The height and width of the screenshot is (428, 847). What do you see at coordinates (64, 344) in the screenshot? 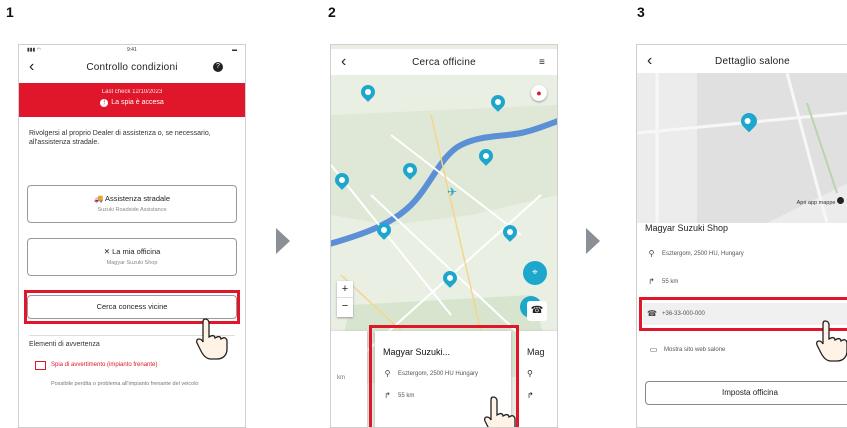
I see `warning-section-title: Elementi di avvertenza` at bounding box center [64, 344].